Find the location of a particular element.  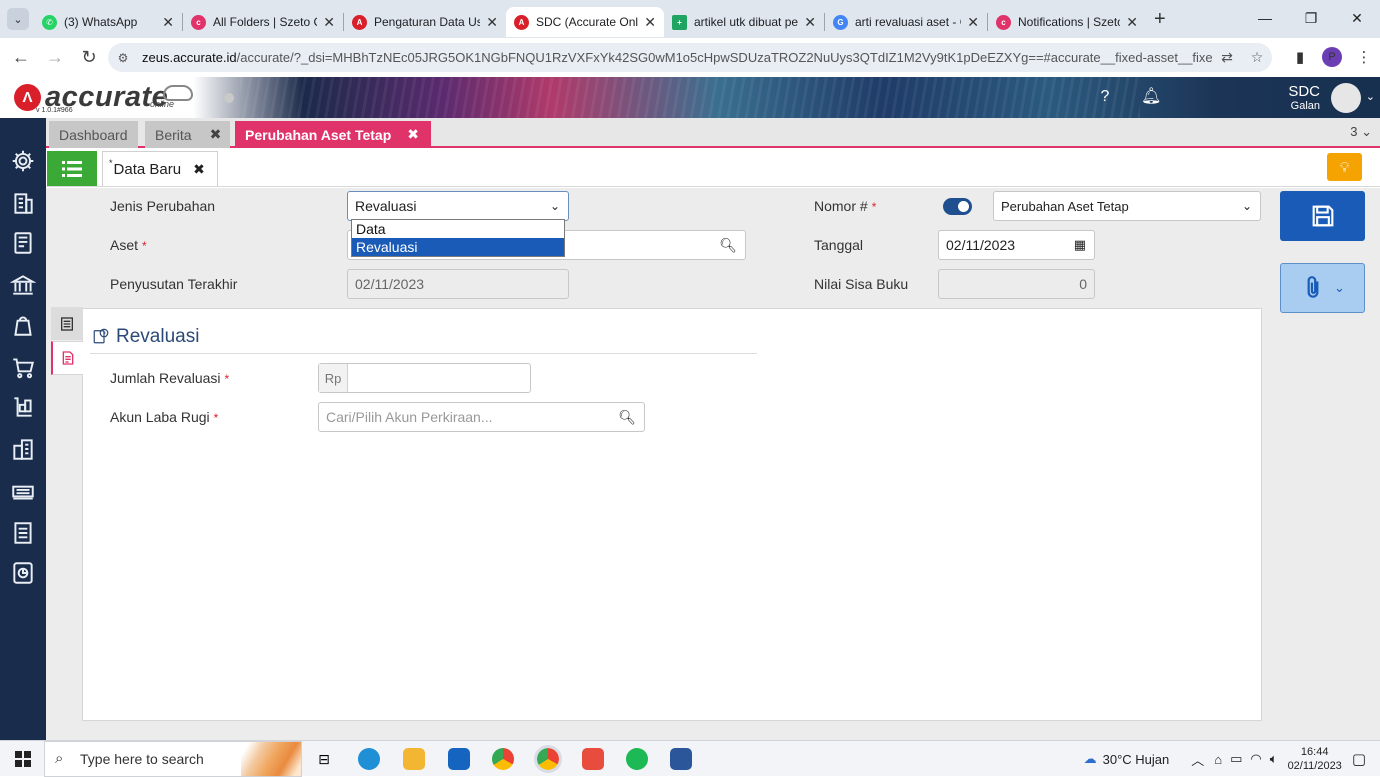

task-view-icon: ⊟ is located at coordinates (324, 759).